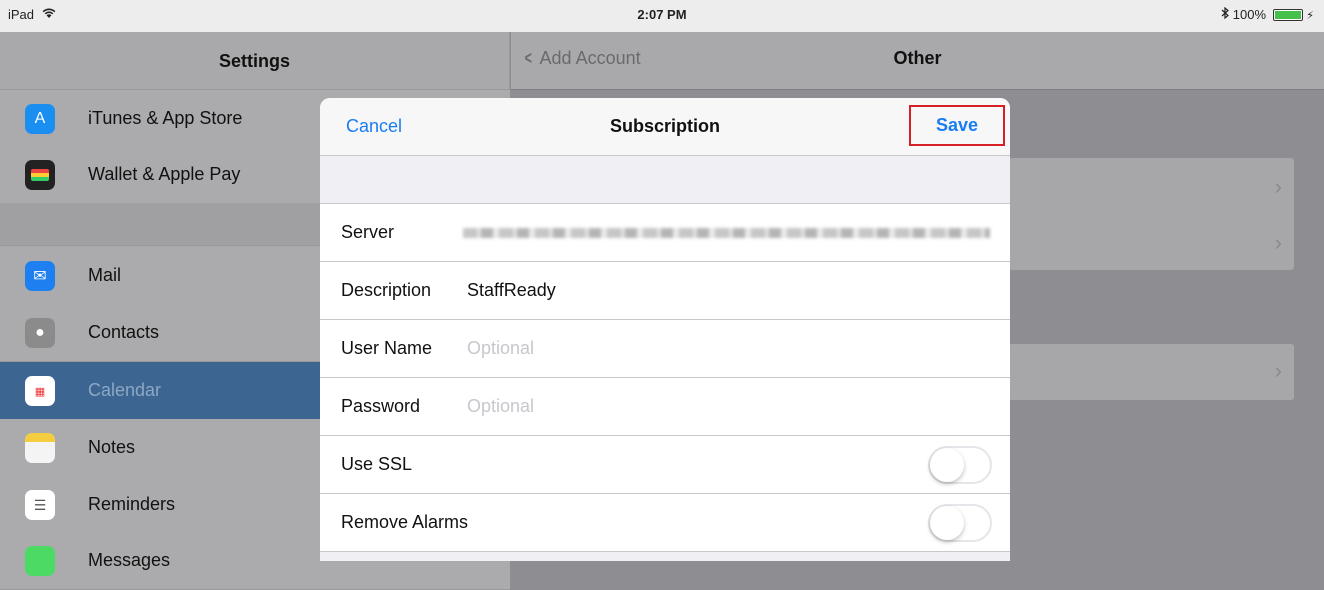  What do you see at coordinates (917, 58) in the screenshot?
I see `detail-title: Other` at bounding box center [917, 58].